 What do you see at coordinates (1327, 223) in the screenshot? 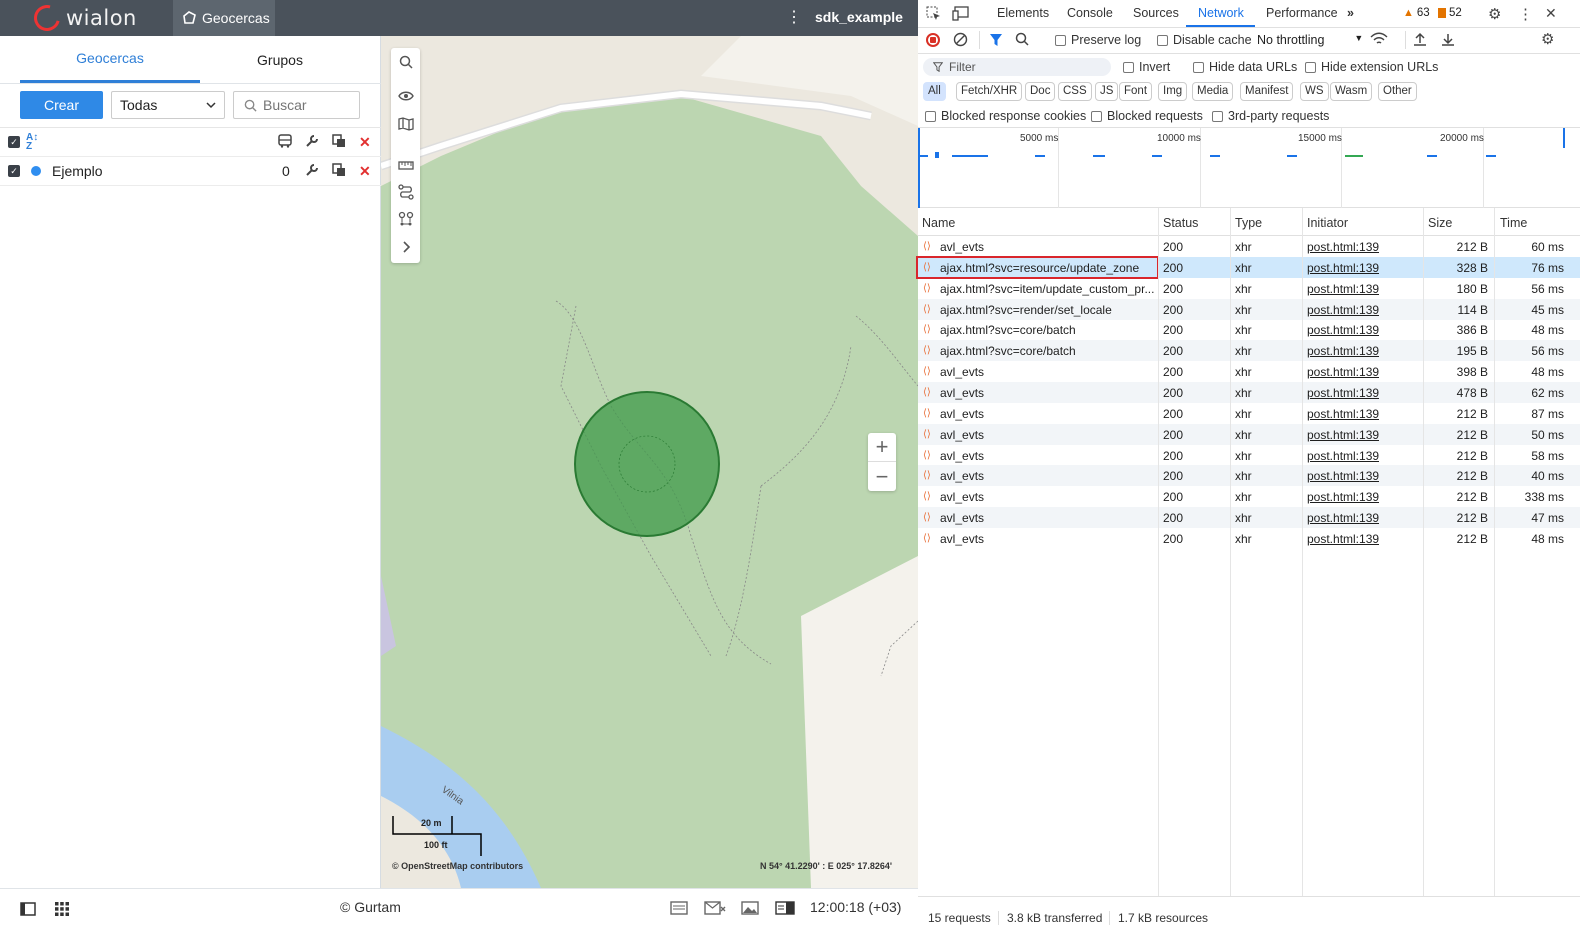
I see `column-initiator: Initiator` at bounding box center [1327, 223].